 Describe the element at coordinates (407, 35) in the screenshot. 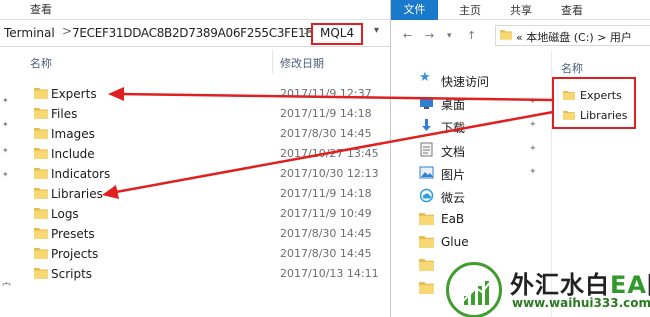

I see `back-arrow-icon: ←` at that location.